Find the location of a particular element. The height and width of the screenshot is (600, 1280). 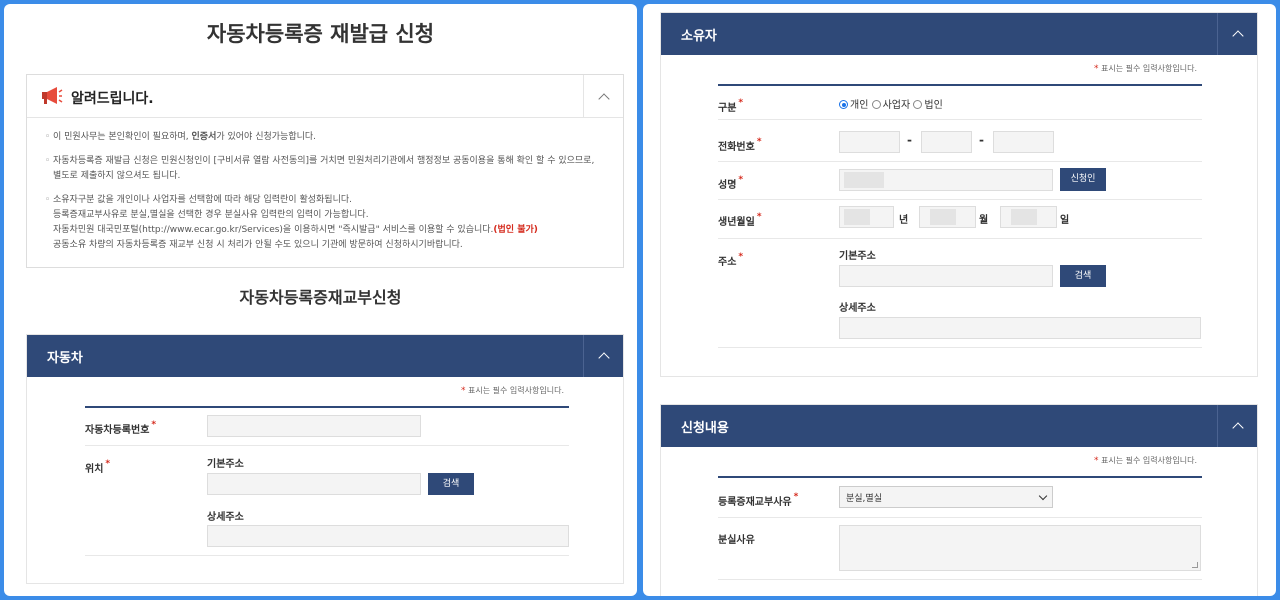

section-title: 자동차 is located at coordinates (65, 358).